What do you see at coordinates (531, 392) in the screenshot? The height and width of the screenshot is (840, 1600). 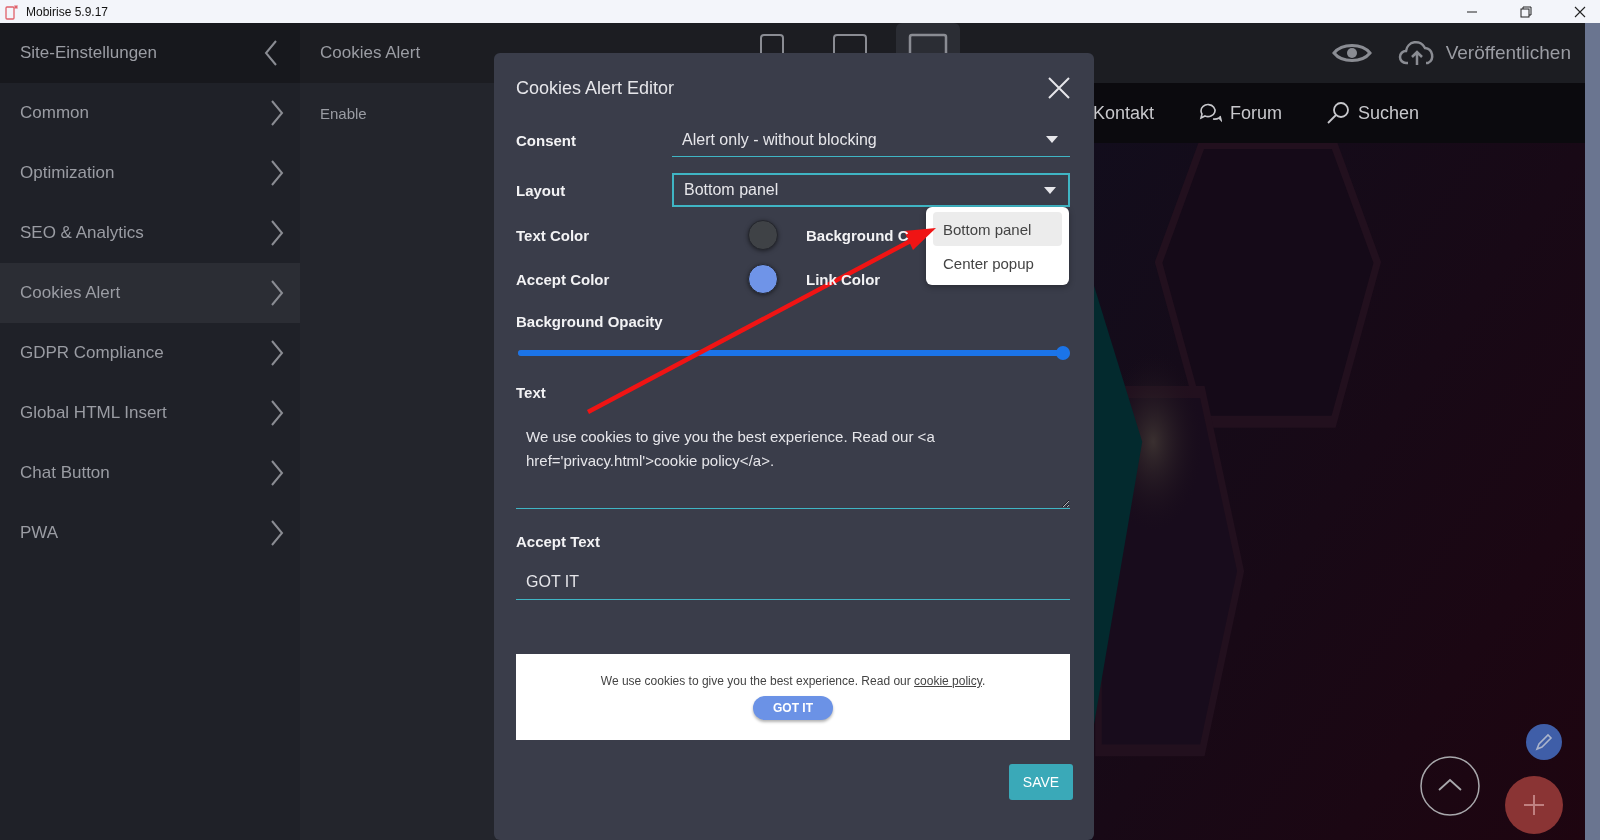 I see `field-label: Text` at bounding box center [531, 392].